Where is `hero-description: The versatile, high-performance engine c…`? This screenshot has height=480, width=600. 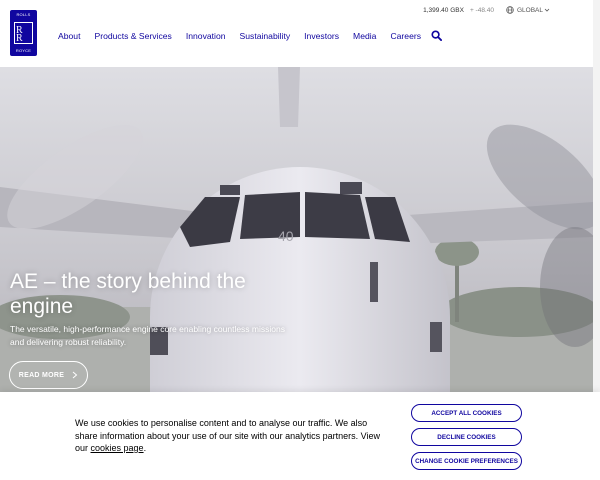 hero-description: The versatile, high-performance engine c… is located at coordinates (147, 335).